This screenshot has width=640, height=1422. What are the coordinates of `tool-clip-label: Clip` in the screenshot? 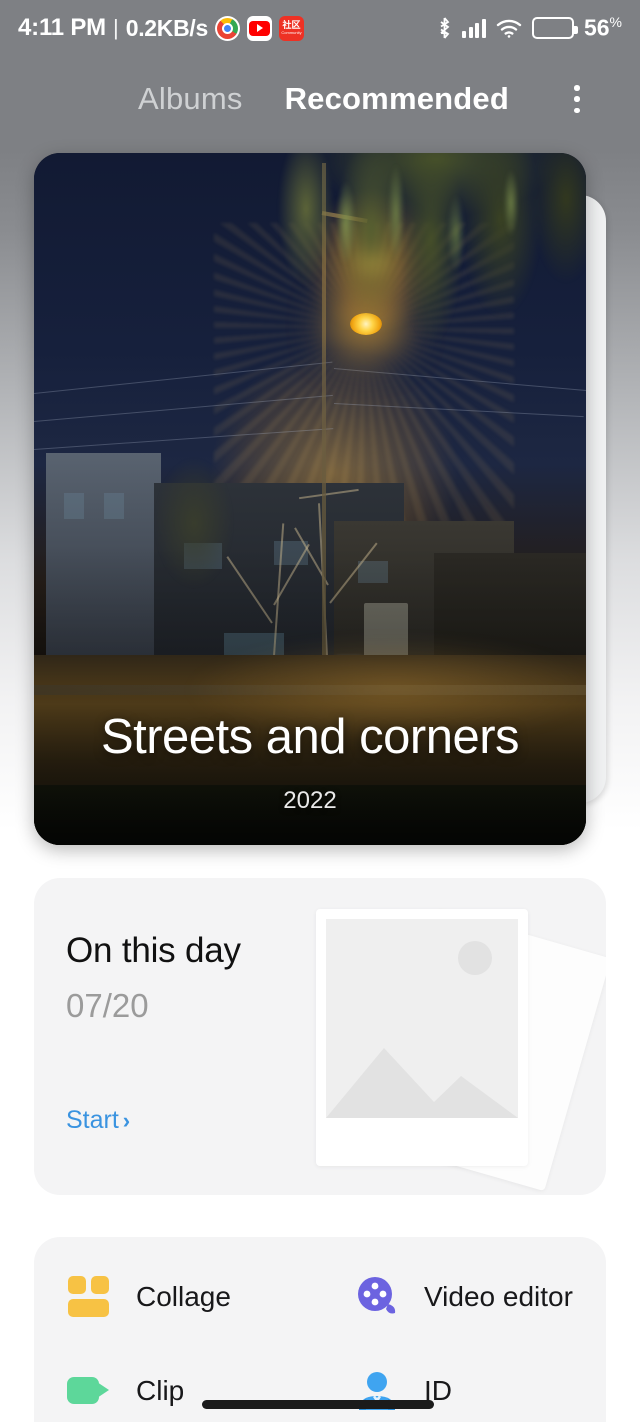 It's located at (160, 1390).